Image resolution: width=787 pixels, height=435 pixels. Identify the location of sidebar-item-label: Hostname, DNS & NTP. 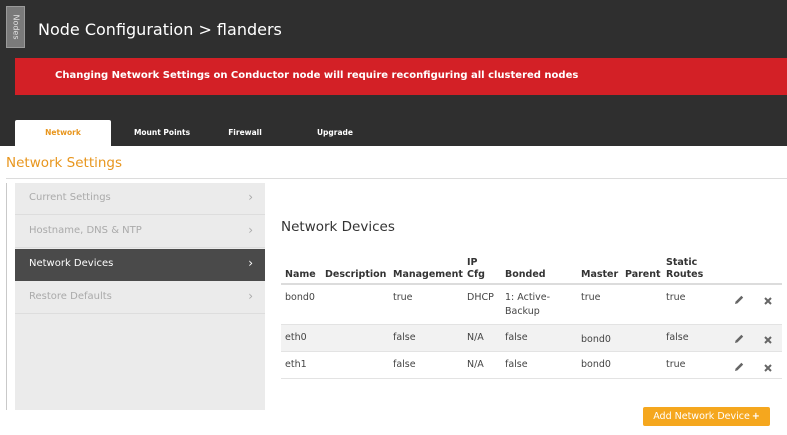
(85, 230).